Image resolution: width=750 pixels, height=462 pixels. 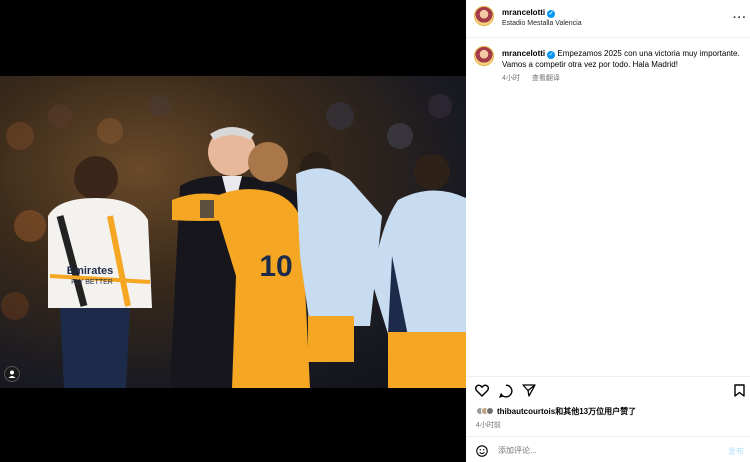 What do you see at coordinates (546, 78) in the screenshot?
I see `translate-link: 查看翻译` at bounding box center [546, 78].